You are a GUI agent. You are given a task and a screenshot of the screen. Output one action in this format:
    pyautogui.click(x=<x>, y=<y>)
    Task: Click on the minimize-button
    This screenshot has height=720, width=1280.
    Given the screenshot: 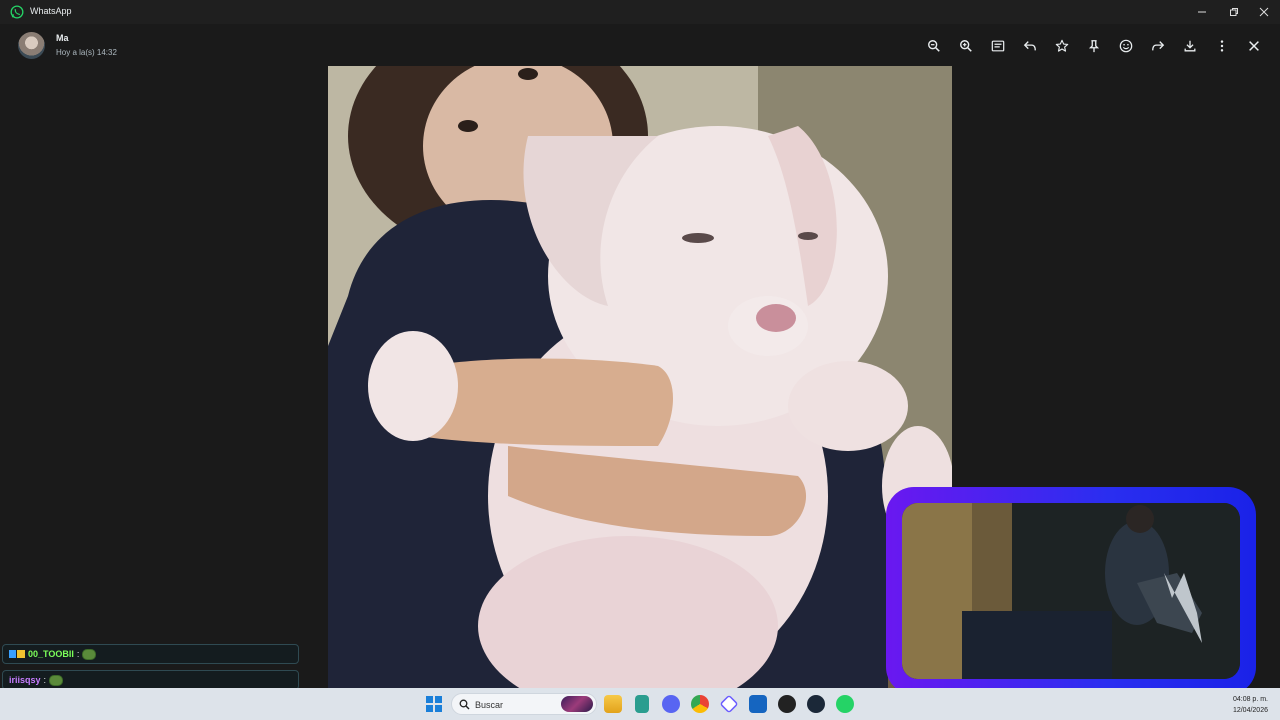 What is the action you would take?
    pyautogui.click(x=1202, y=12)
    